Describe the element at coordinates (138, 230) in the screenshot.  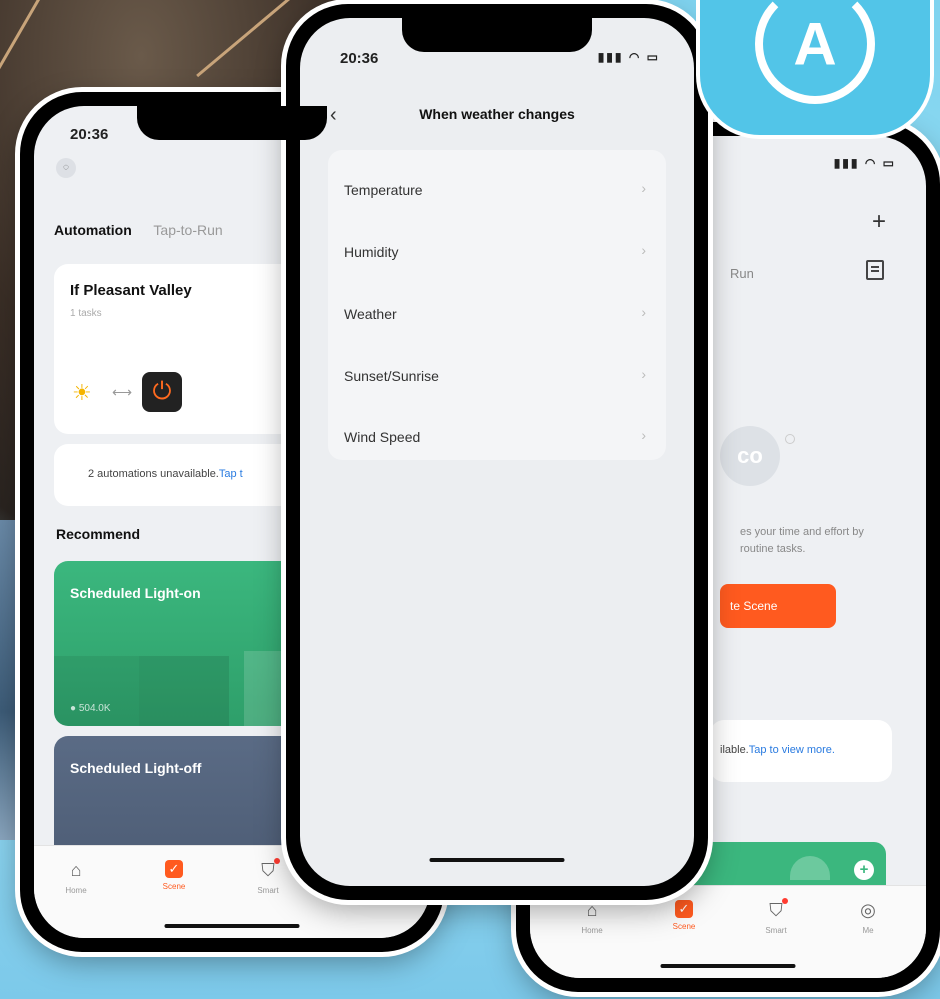
I see `scene-tabs: Automation Tap-to-Run` at that location.